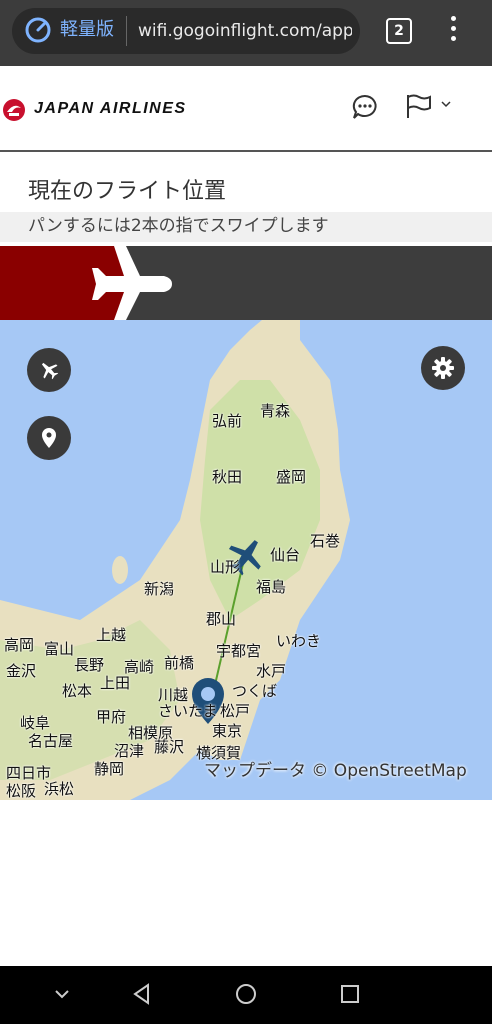  What do you see at coordinates (169, 747) in the screenshot?
I see `city-label: 藤沢` at bounding box center [169, 747].